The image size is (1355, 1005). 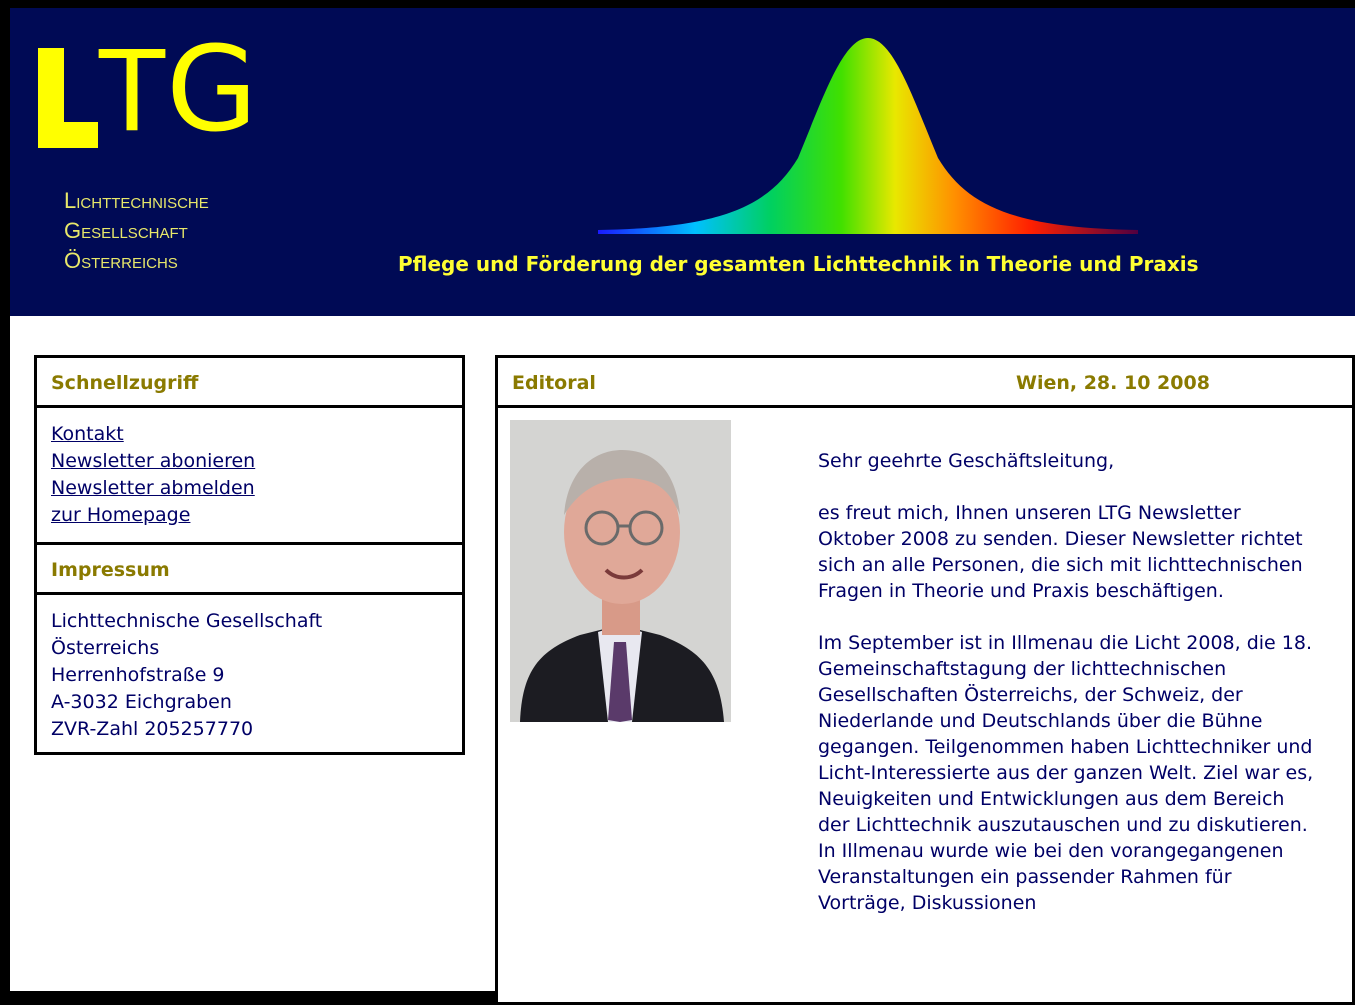 What do you see at coordinates (68, 98) in the screenshot?
I see `logo-l-mark` at bounding box center [68, 98].